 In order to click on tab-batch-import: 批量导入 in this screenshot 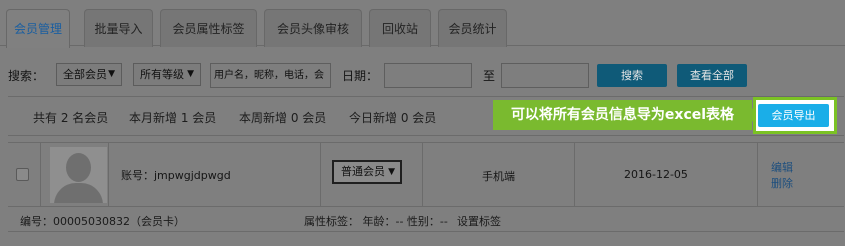, I will do `click(118, 28)`.